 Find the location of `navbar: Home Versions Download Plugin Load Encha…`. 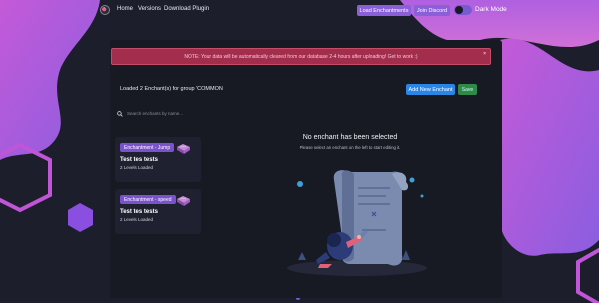

navbar: Home Versions Download Plugin Load Encha… is located at coordinates (299, 11).